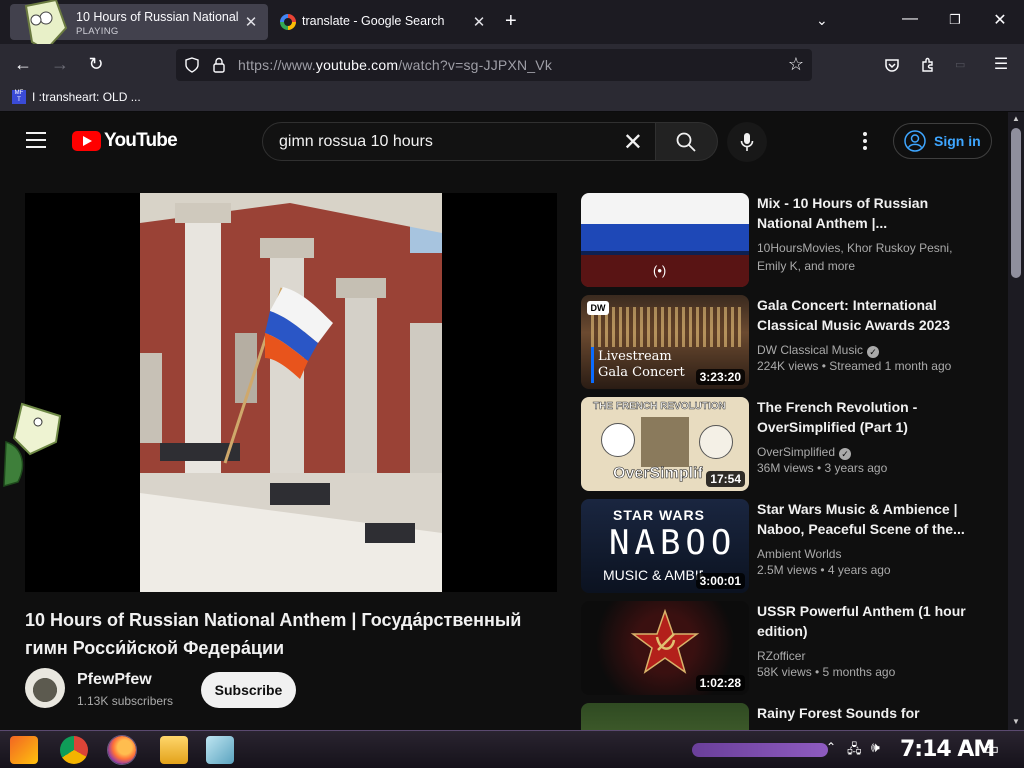  Describe the element at coordinates (1001, 64) in the screenshot. I see `menu-icon: ☰` at that location.